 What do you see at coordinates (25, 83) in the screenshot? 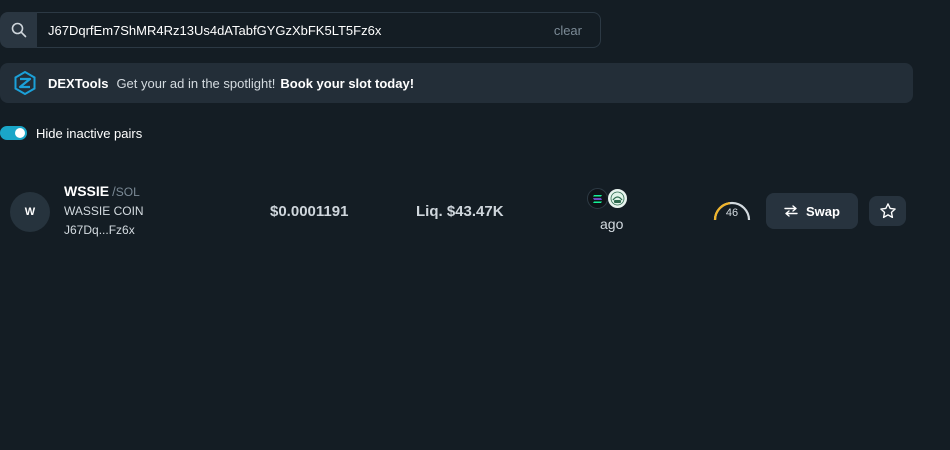
I see `dextools-logo-icon` at bounding box center [25, 83].